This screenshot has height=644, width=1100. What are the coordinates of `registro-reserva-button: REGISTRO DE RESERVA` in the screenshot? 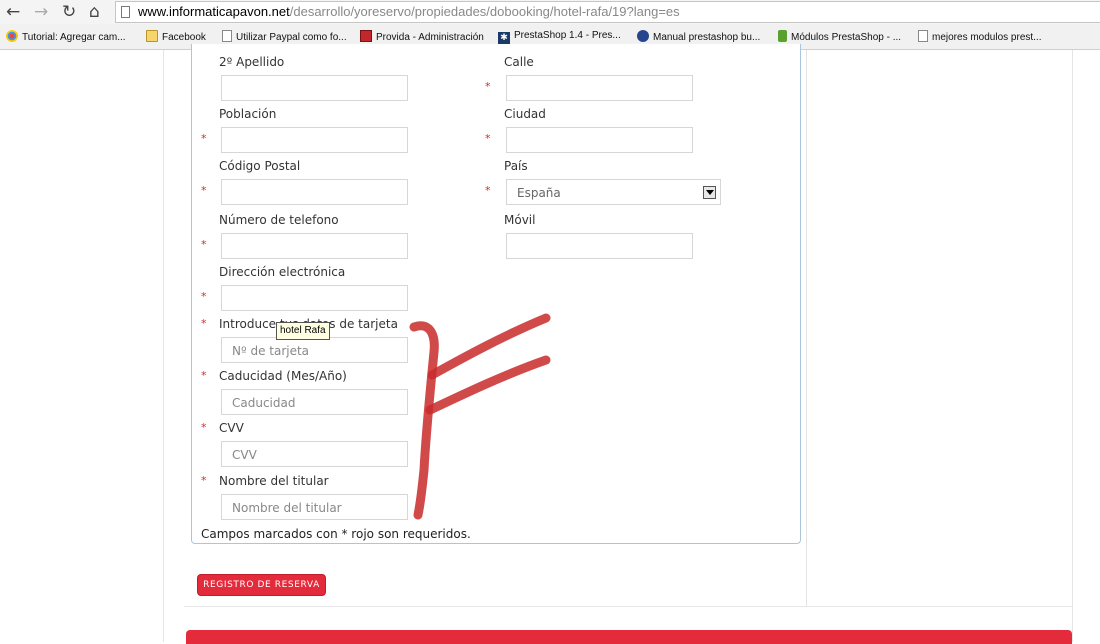 It's located at (261, 585).